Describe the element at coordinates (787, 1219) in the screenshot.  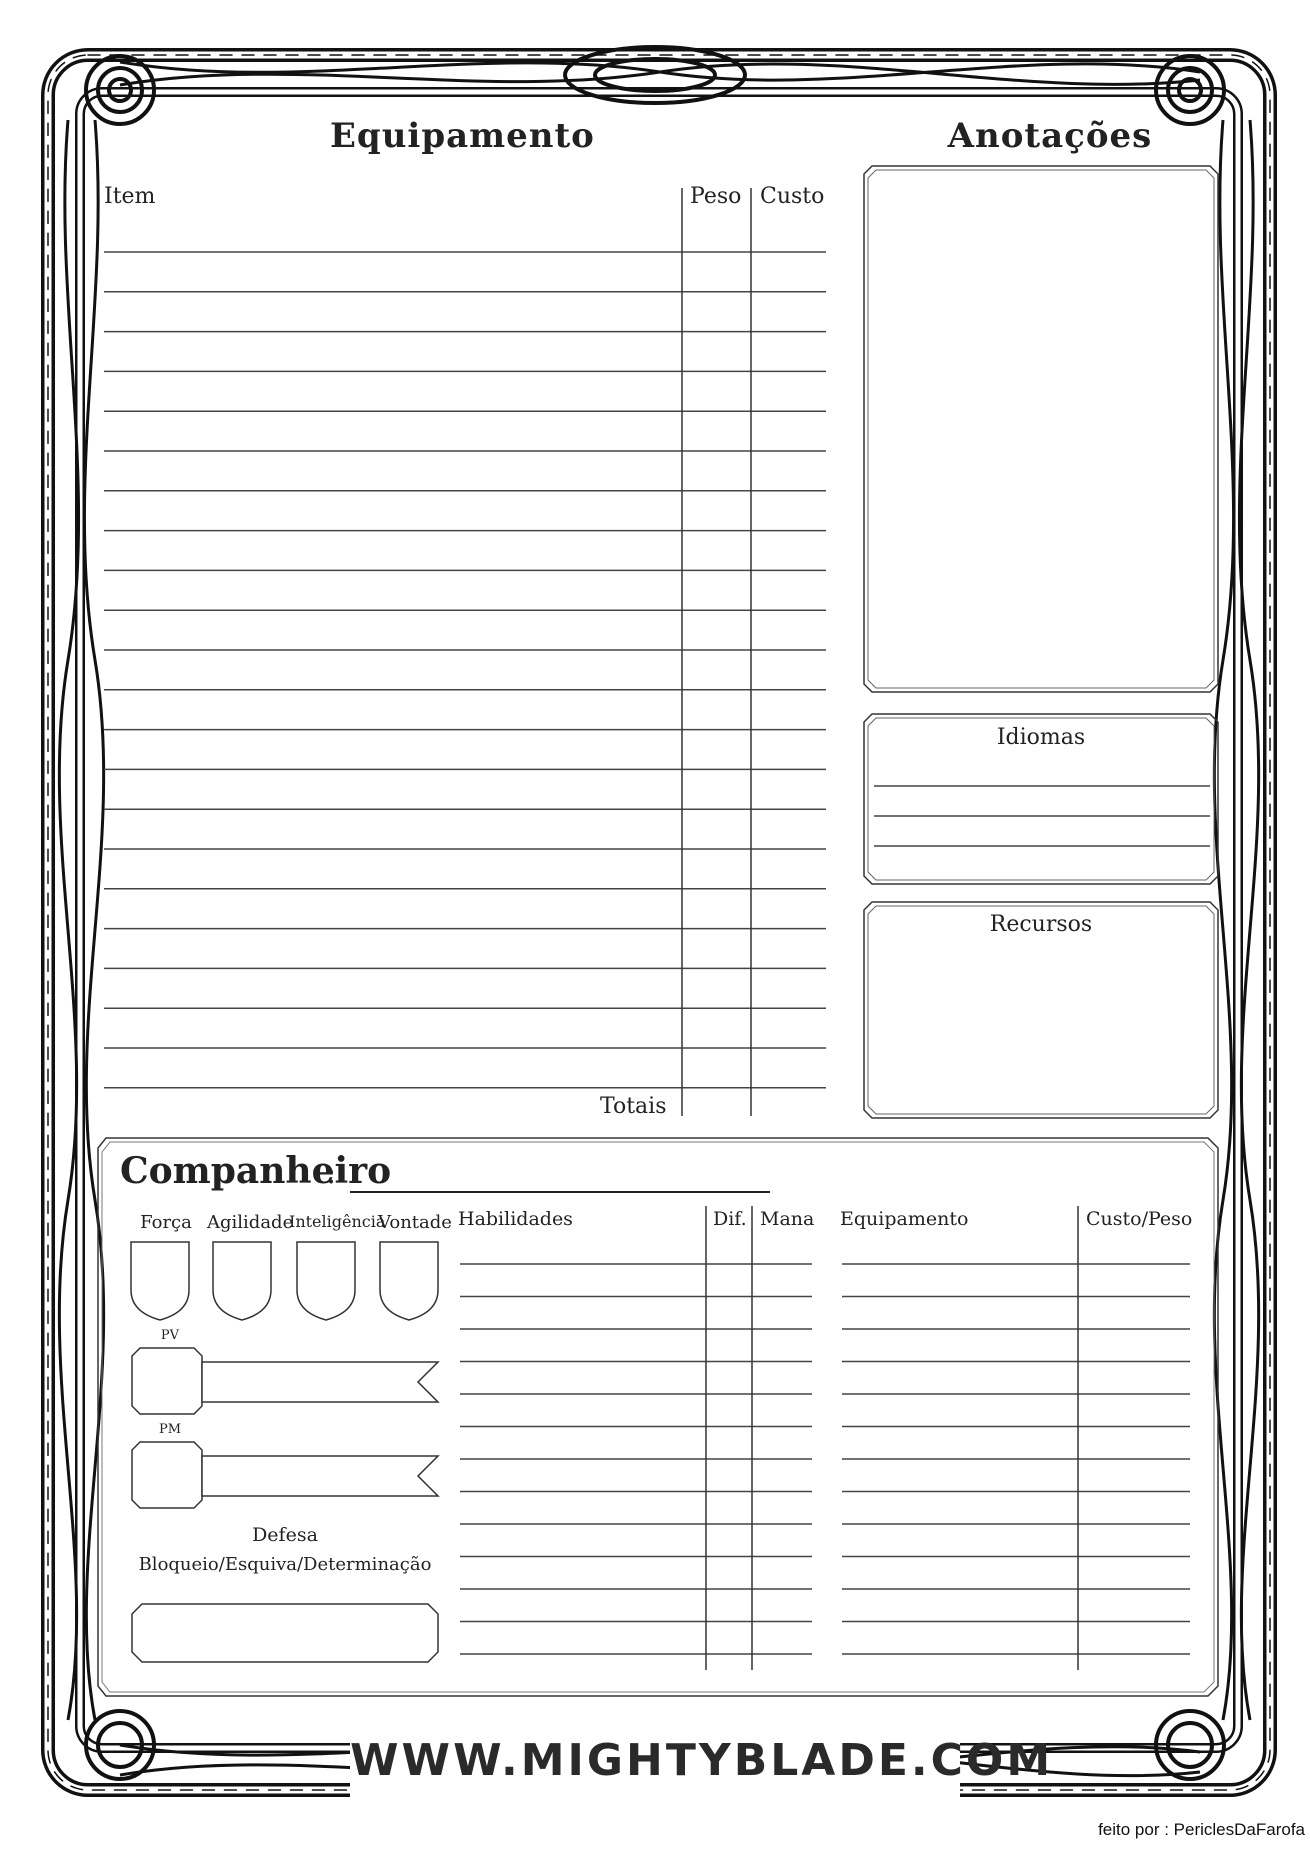
I see `skills-col-mana: Mana` at that location.